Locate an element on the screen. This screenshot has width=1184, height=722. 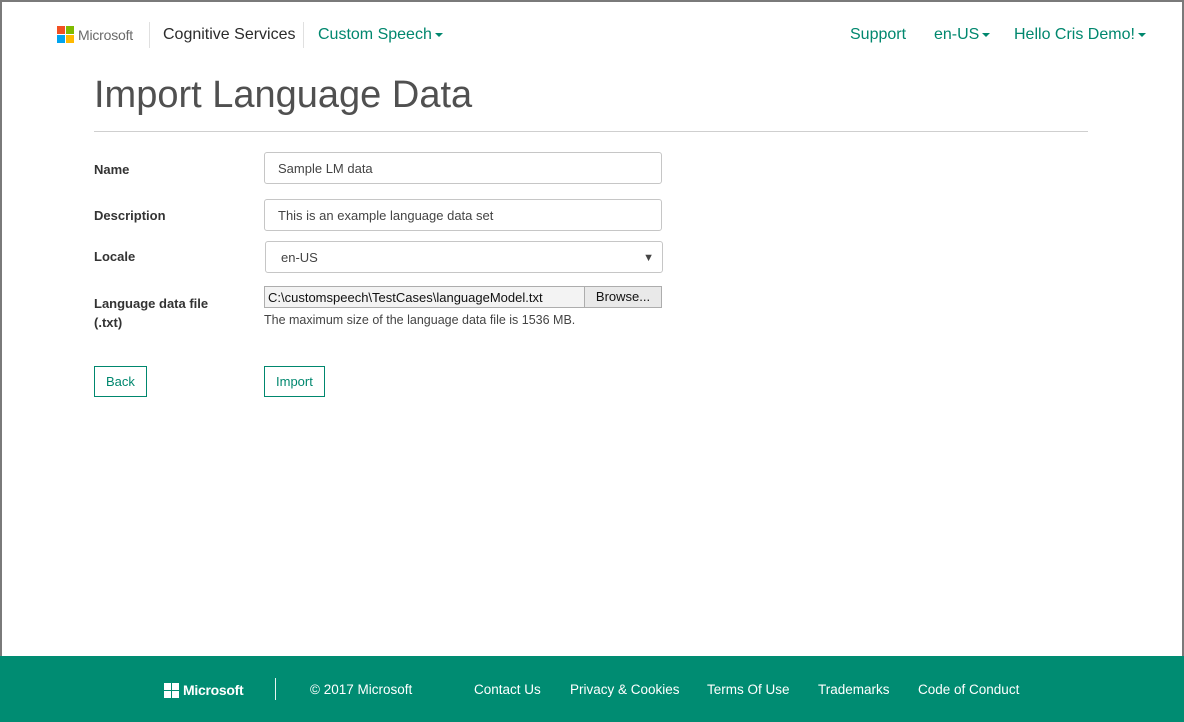
select-arrow-icon: ▼ is located at coordinates (648, 258).